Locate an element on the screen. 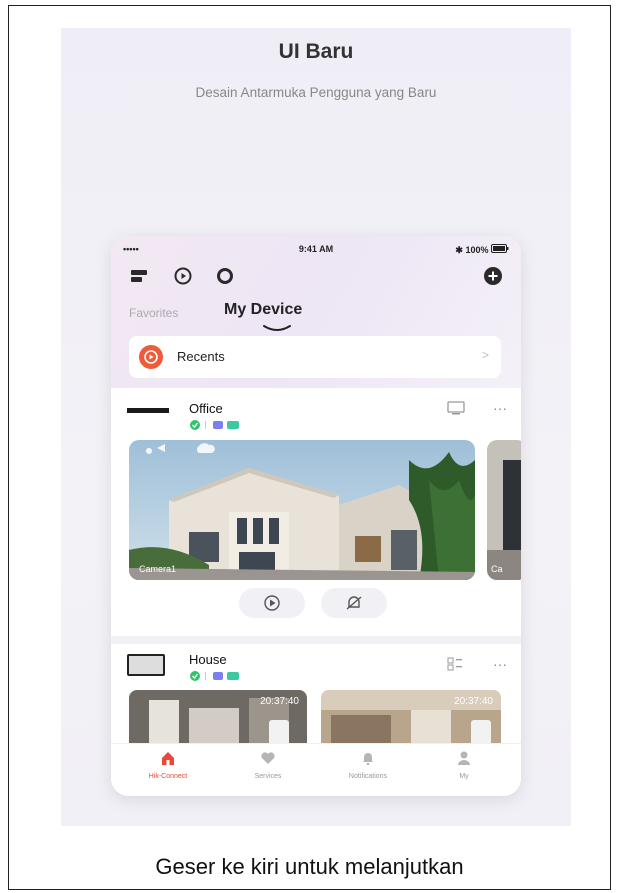 The image size is (620, 893). bell-icon is located at coordinates (368, 759).